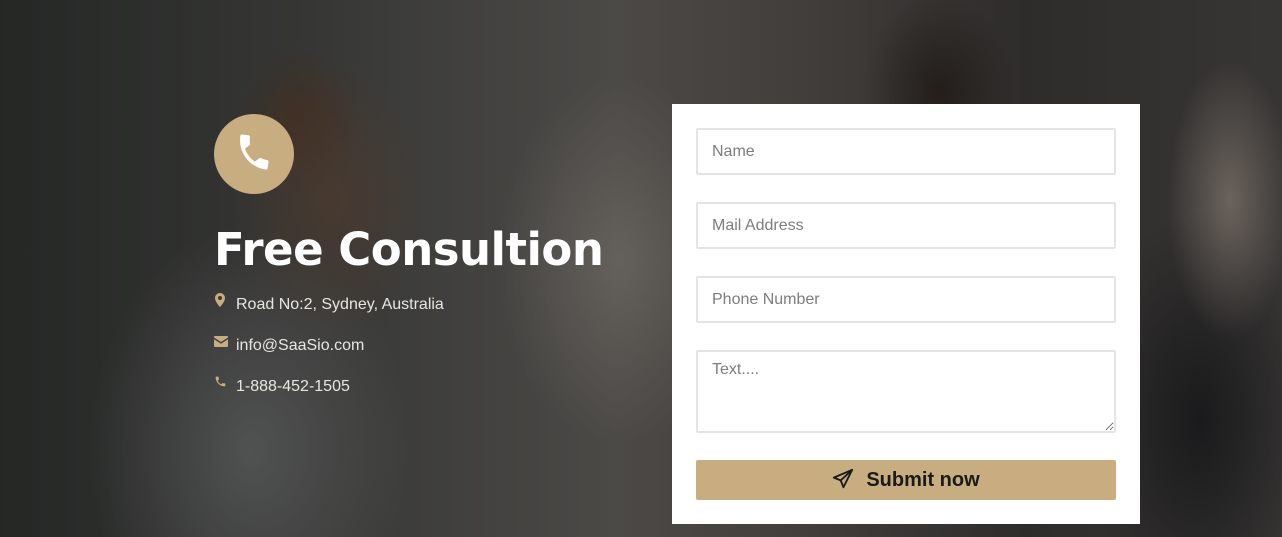 The height and width of the screenshot is (537, 1282). I want to click on envelope-icon, so click(225, 343).